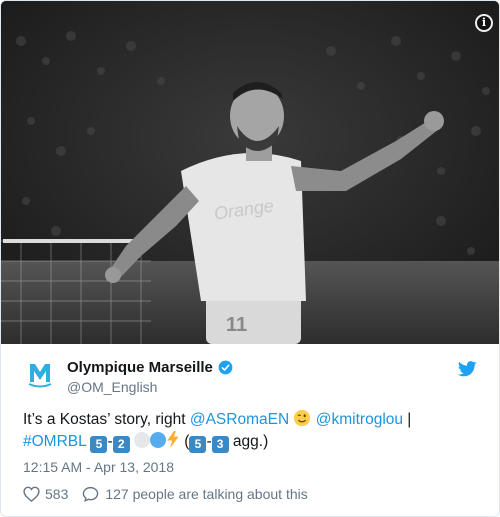 The image size is (500, 517). Describe the element at coordinates (220, 444) in the screenshot. I see `keycap-agg-away: 3` at that location.